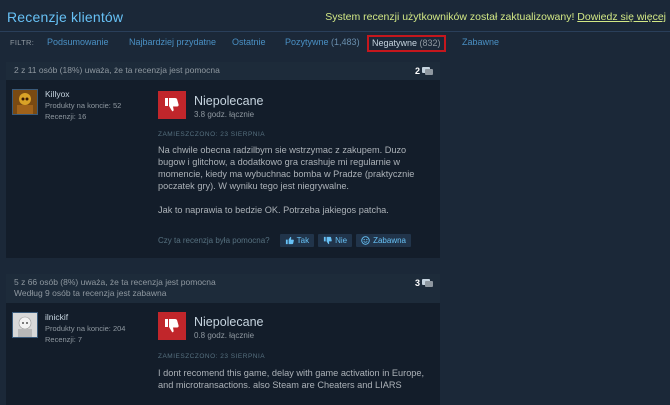 This screenshot has height=405, width=670. What do you see at coordinates (430, 43) in the screenshot?
I see `tab-count: (832)` at bounding box center [430, 43].